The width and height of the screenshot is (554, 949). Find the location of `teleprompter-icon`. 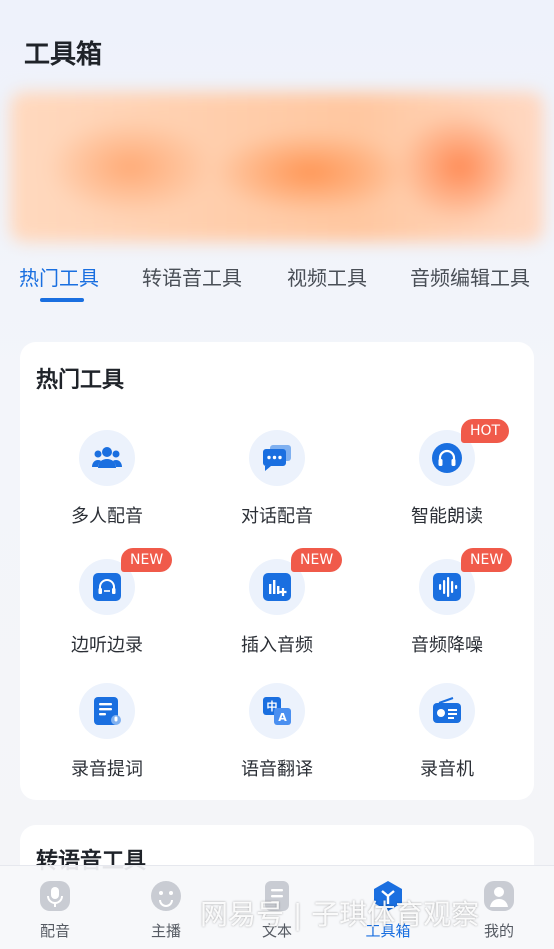

teleprompter-icon is located at coordinates (107, 711).